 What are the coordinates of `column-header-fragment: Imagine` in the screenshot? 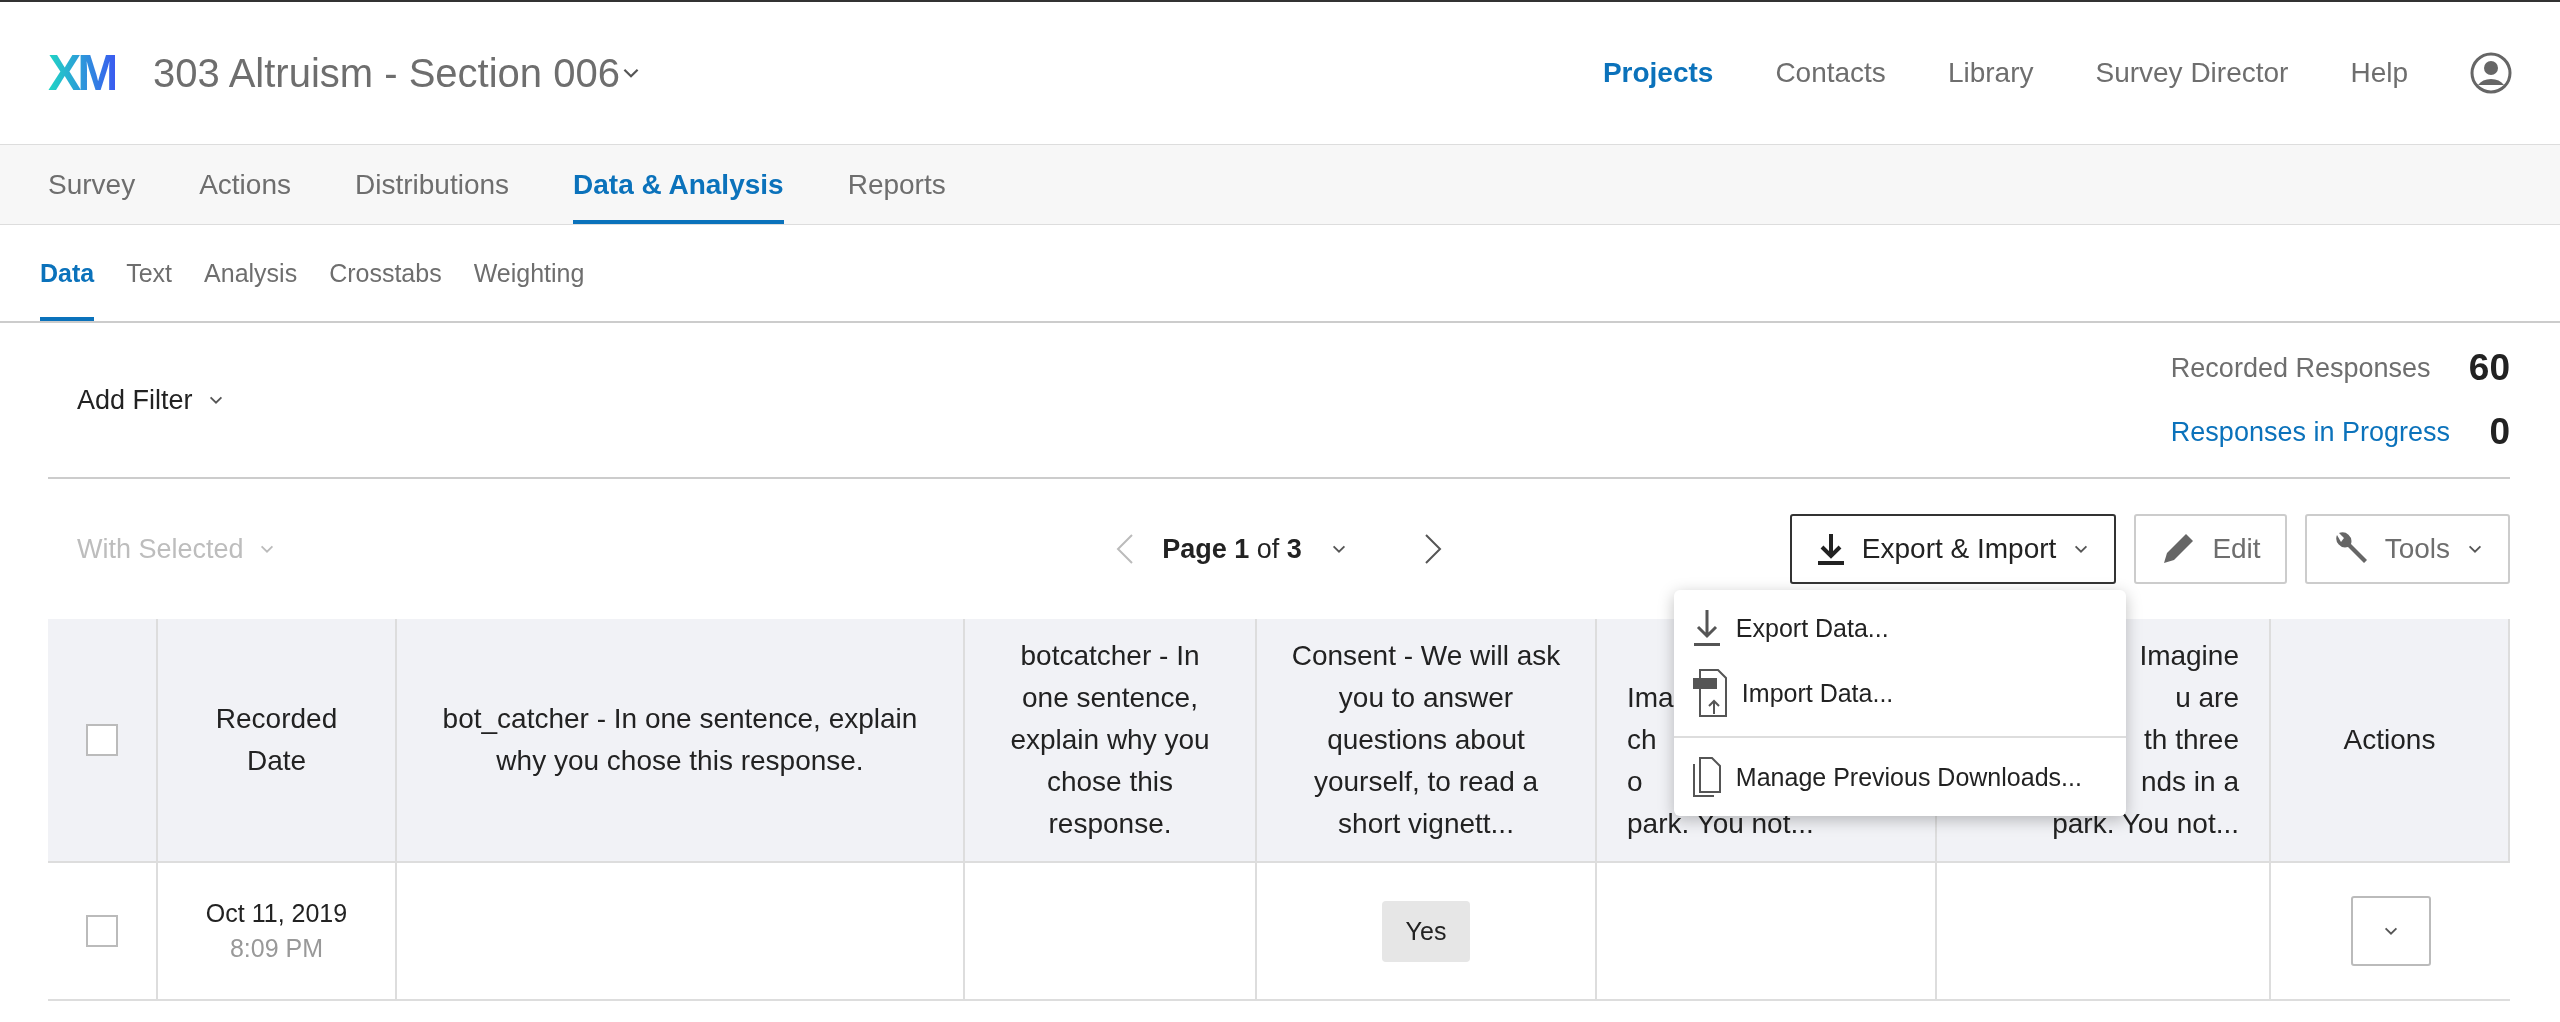 It's located at (2189, 656).